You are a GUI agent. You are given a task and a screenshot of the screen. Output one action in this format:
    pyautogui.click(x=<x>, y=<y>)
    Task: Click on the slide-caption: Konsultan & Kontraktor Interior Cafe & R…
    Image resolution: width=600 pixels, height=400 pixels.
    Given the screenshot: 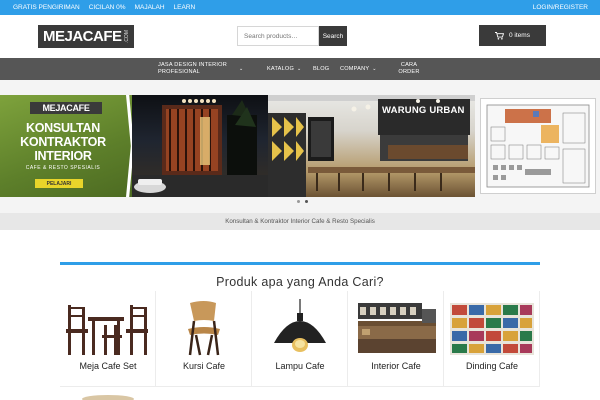 What is the action you would take?
    pyautogui.click(x=300, y=221)
    